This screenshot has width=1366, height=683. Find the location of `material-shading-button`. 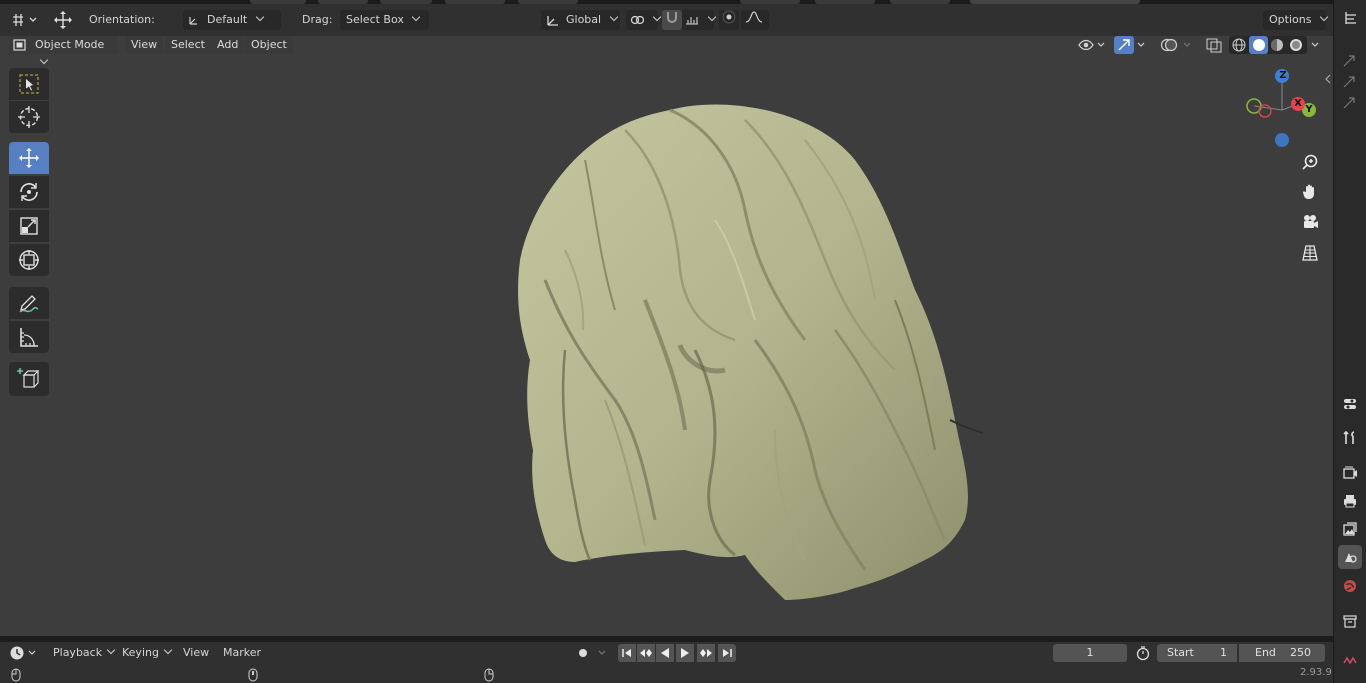

material-shading-button is located at coordinates (1277, 45).